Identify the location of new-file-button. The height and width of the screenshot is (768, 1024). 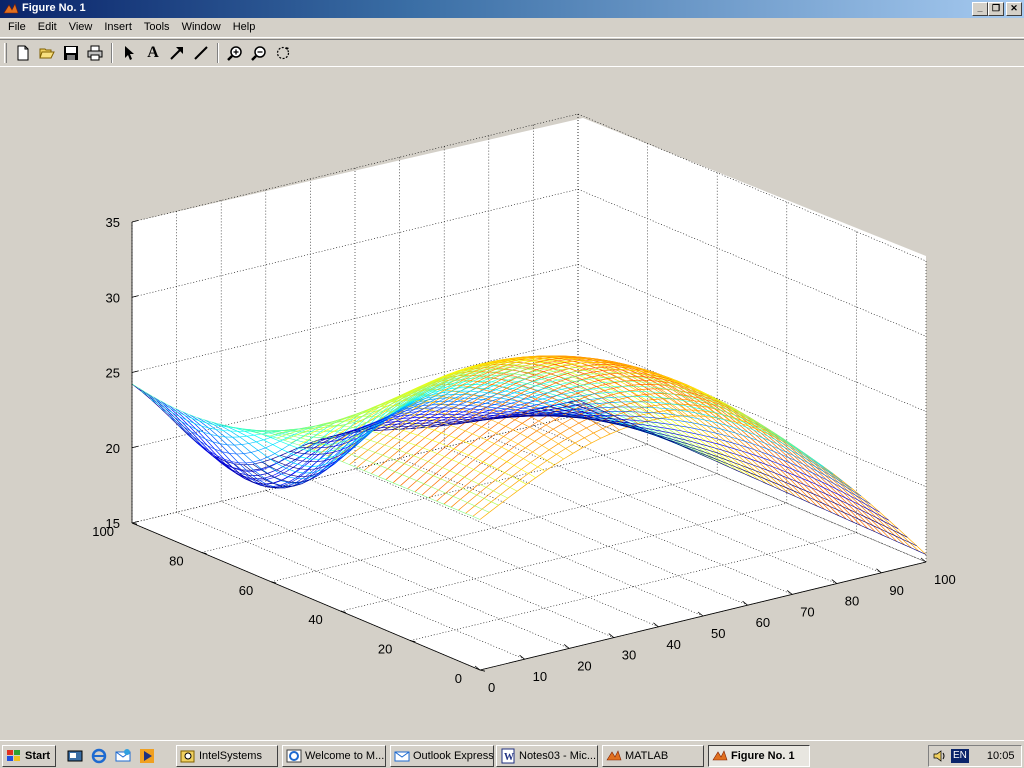
(23, 53).